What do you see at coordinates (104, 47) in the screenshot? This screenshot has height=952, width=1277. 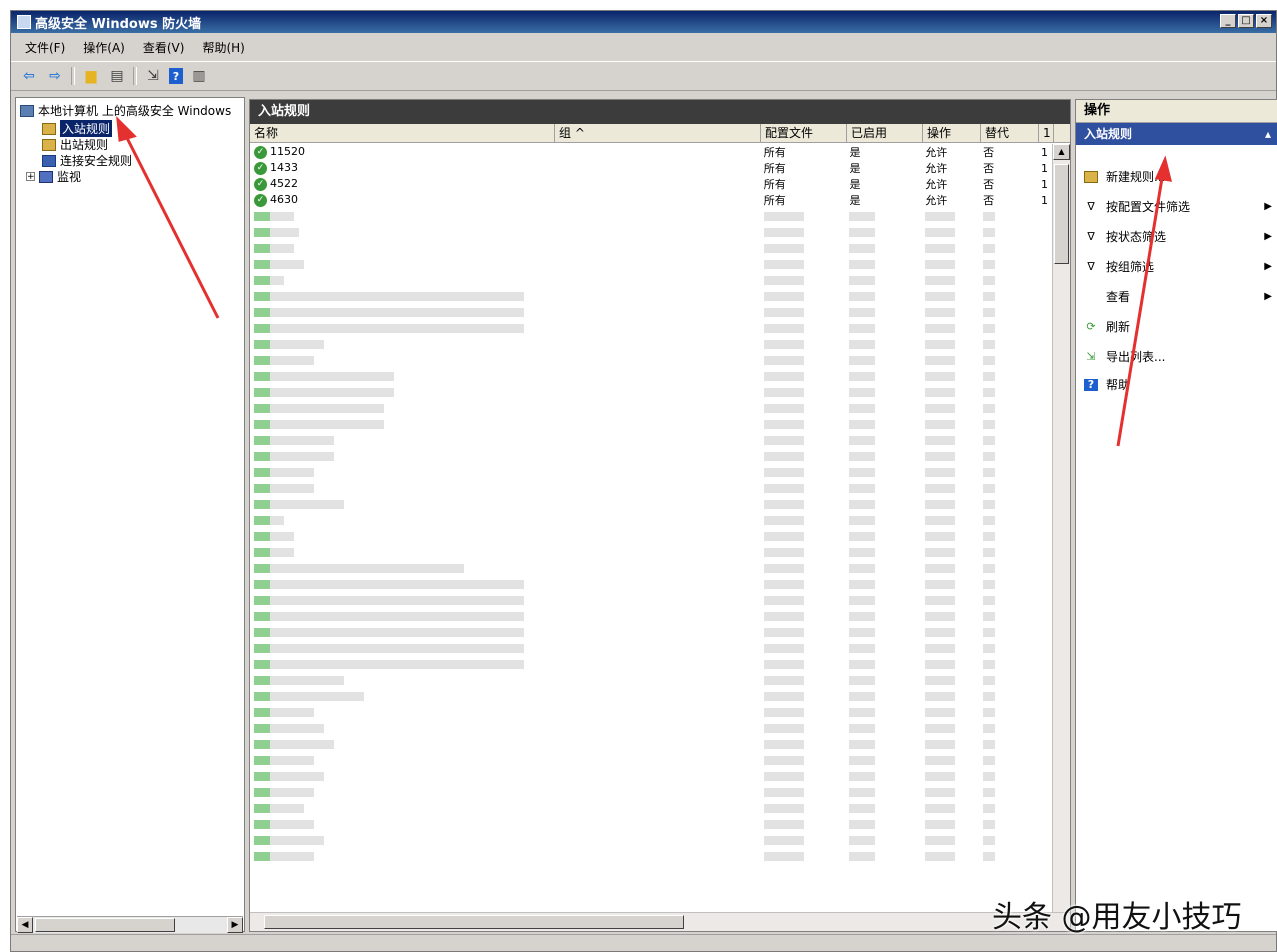 I see `menu-action: 操作(A)` at bounding box center [104, 47].